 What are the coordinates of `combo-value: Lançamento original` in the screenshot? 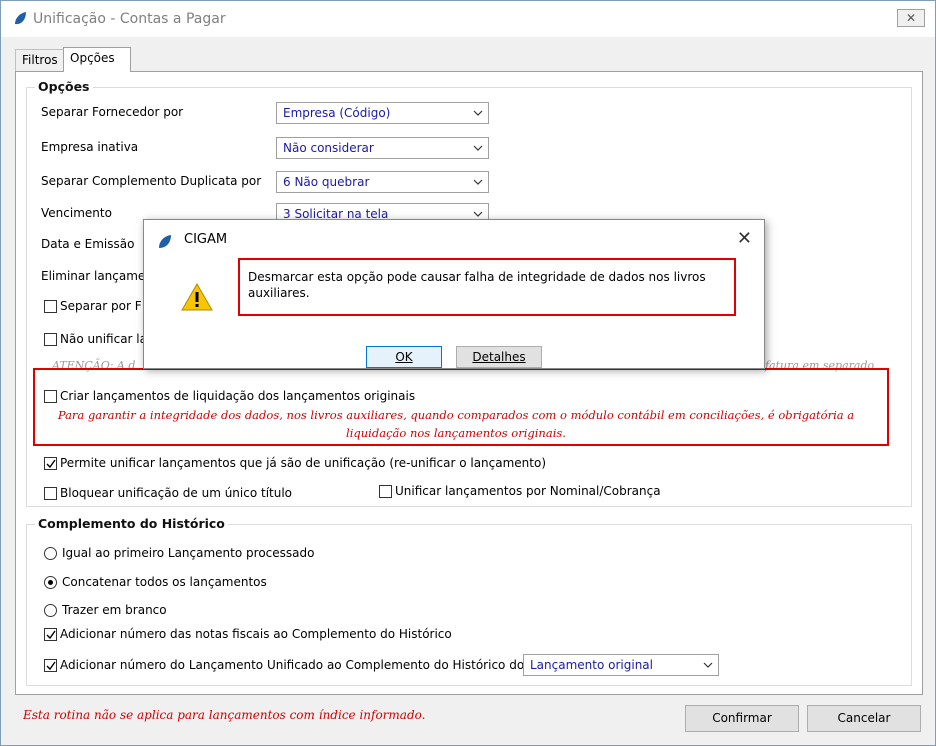 It's located at (591, 665).